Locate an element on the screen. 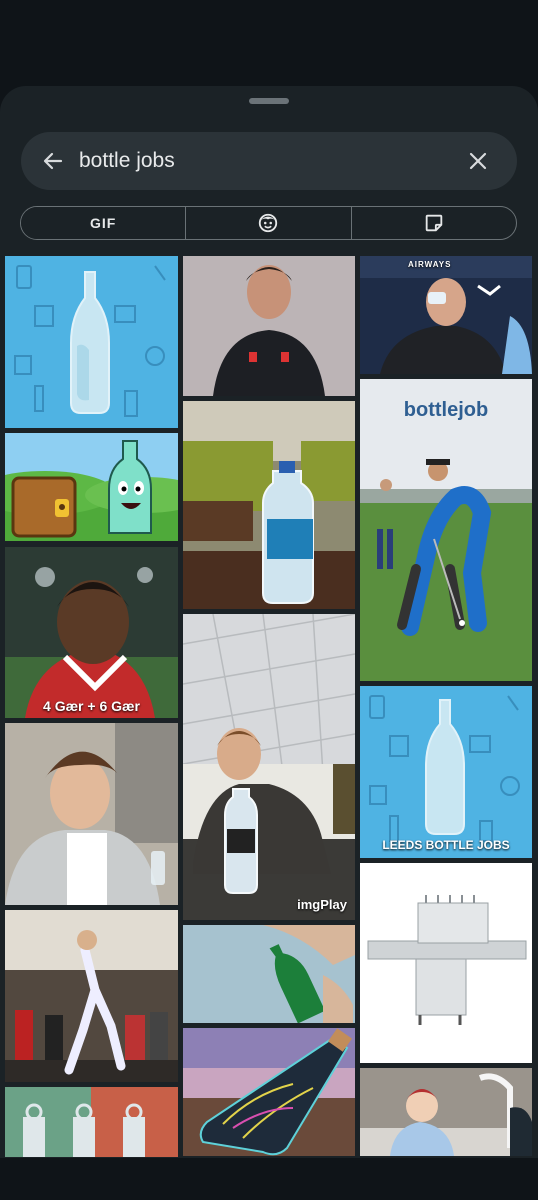 This screenshot has width=538, height=1200. tab-sticker is located at coordinates (433, 223).